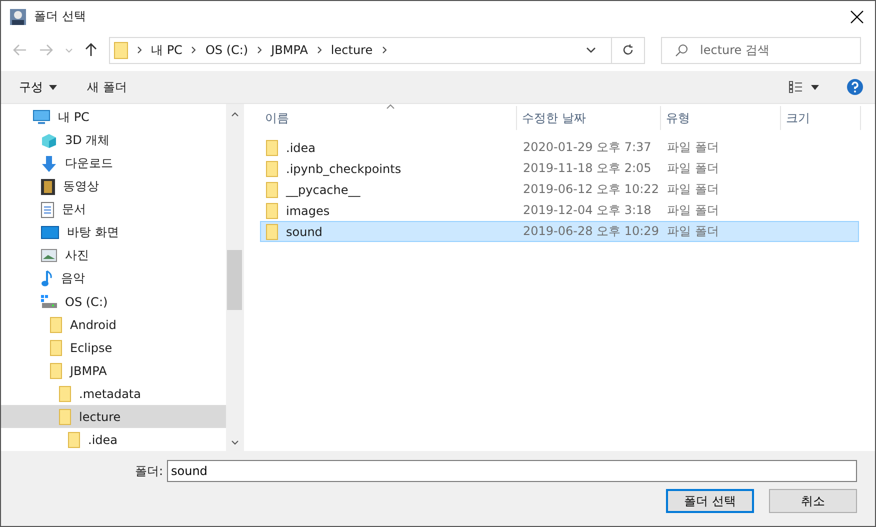  I want to click on column-header: 이름, so click(388, 118).